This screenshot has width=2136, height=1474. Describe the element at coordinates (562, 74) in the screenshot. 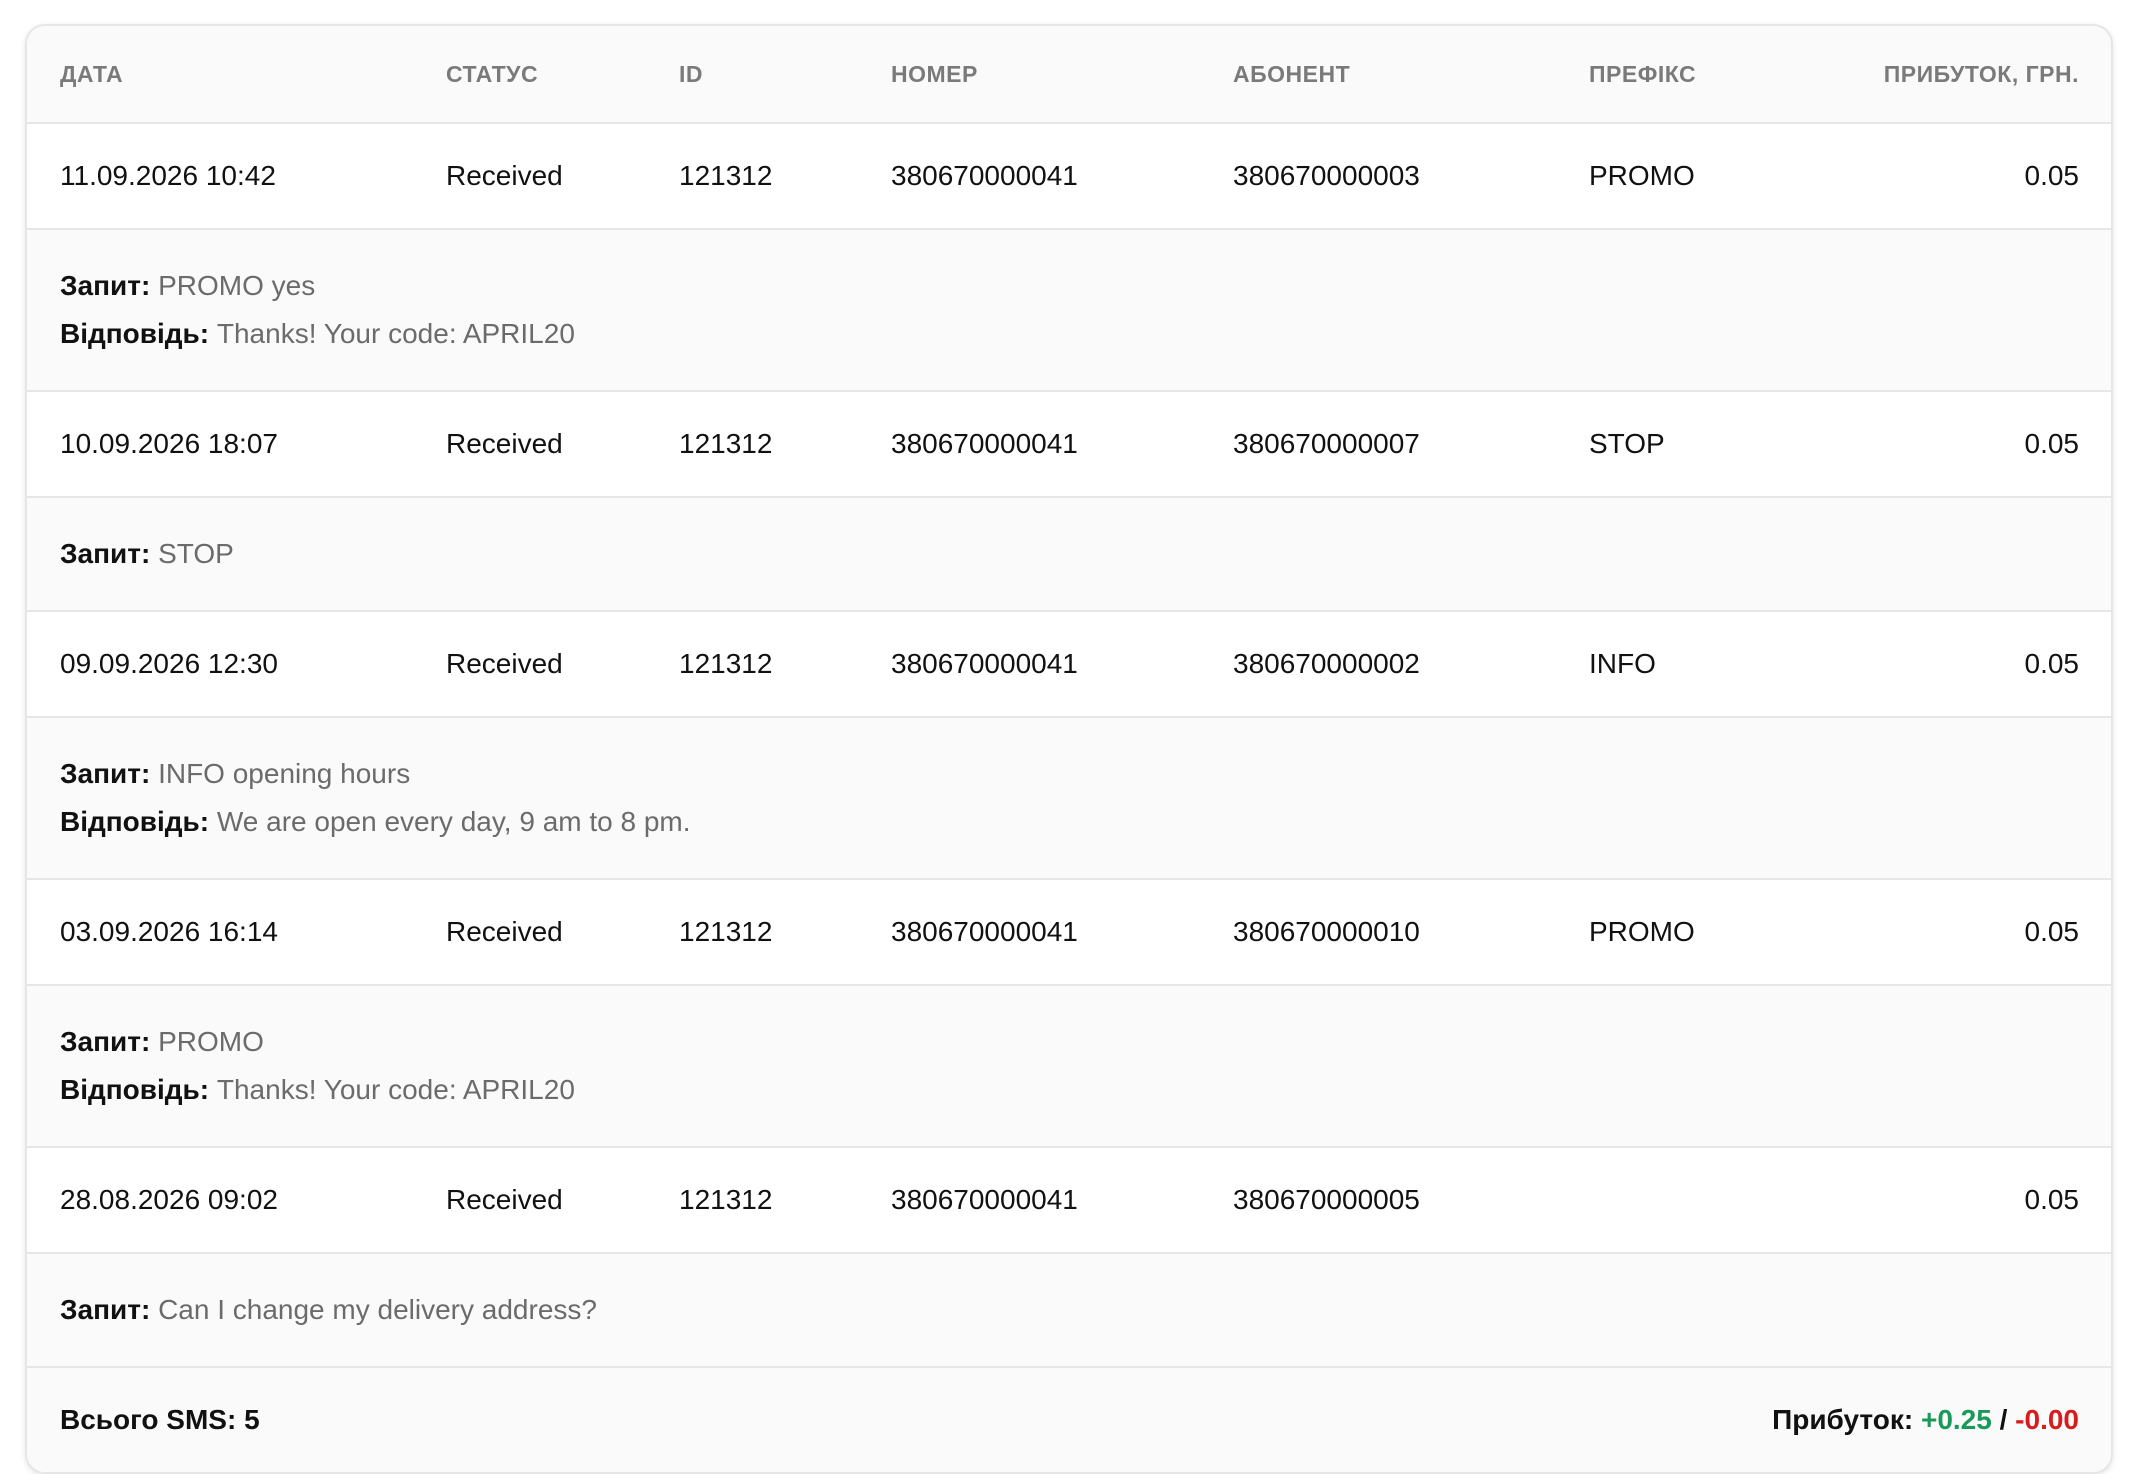

I see `column-header-status: СТАТУС` at that location.